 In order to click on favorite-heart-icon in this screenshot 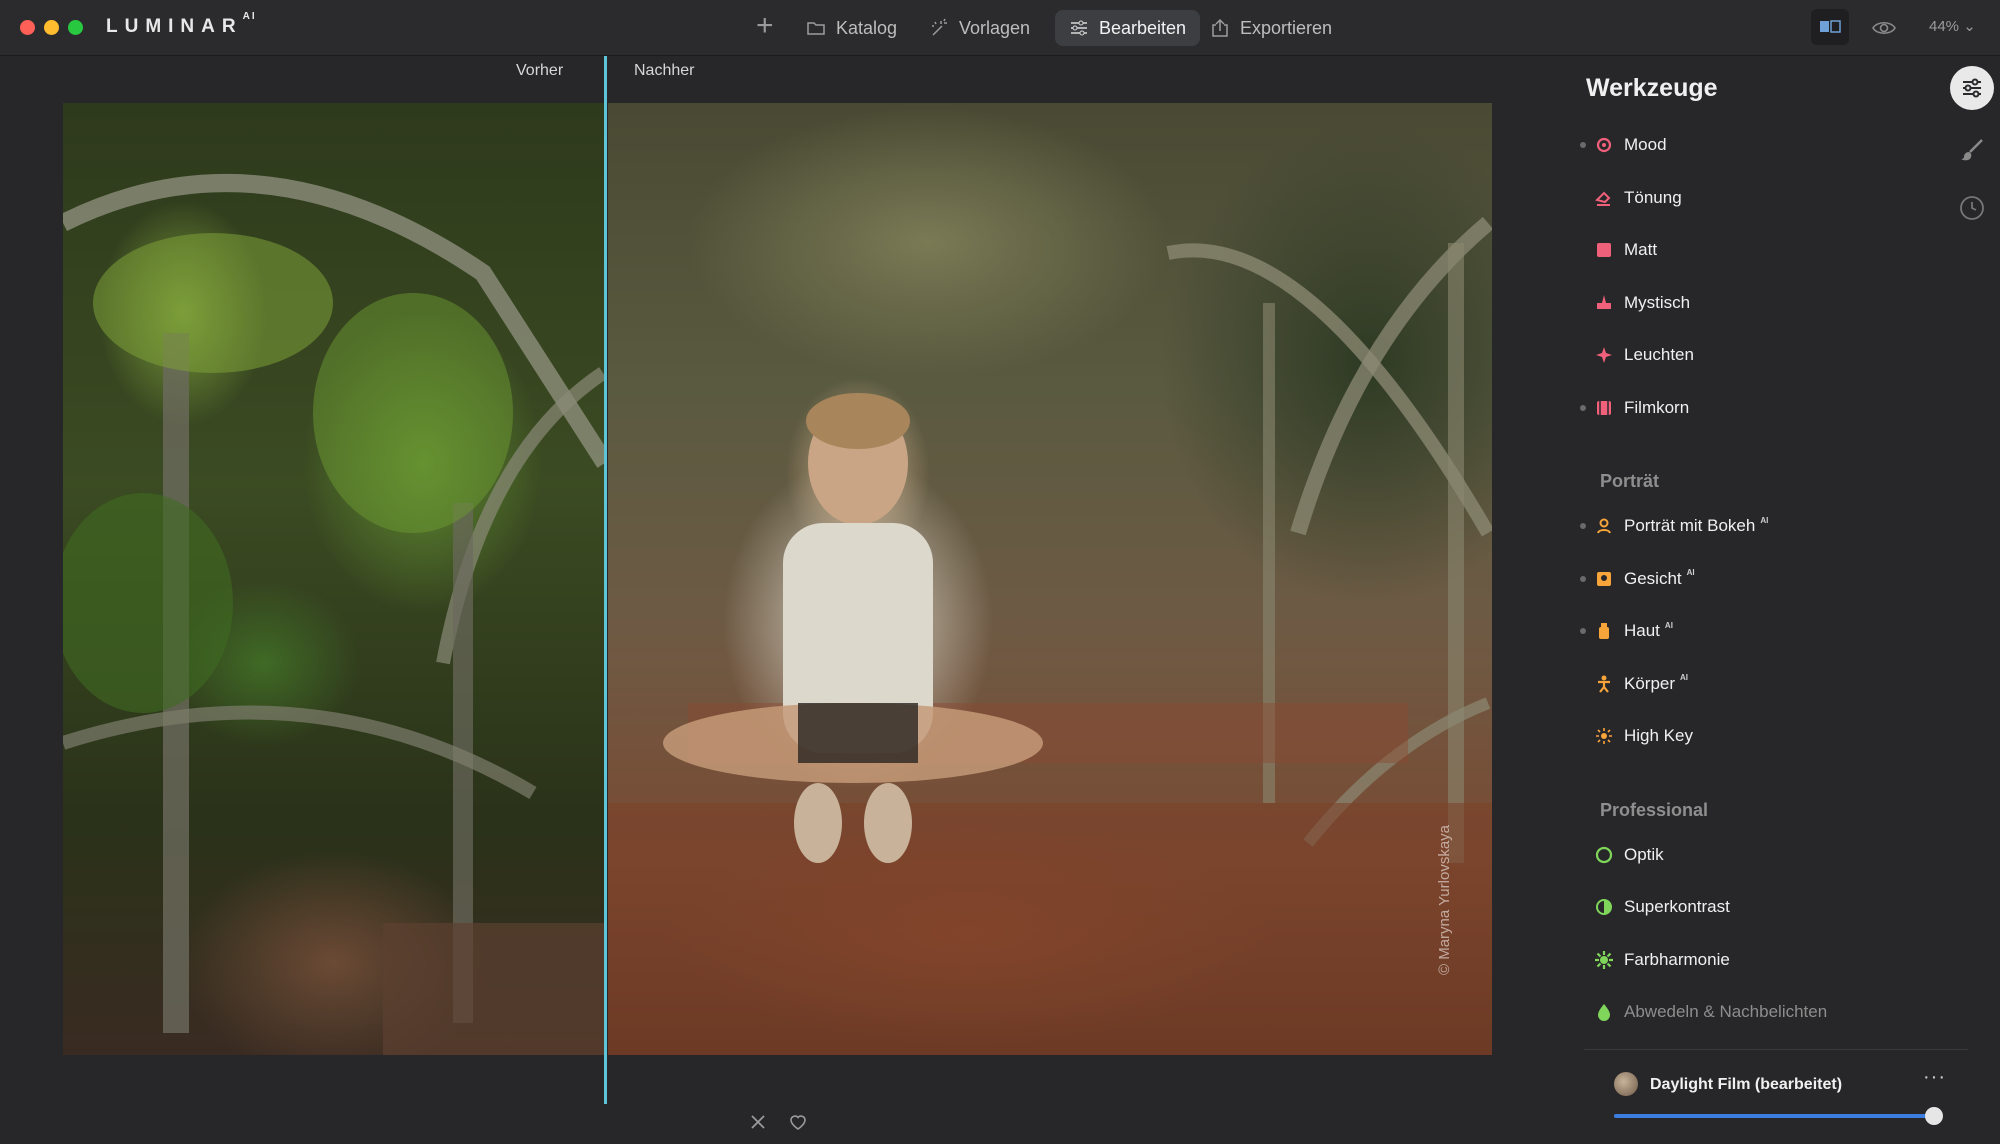, I will do `click(798, 1122)`.